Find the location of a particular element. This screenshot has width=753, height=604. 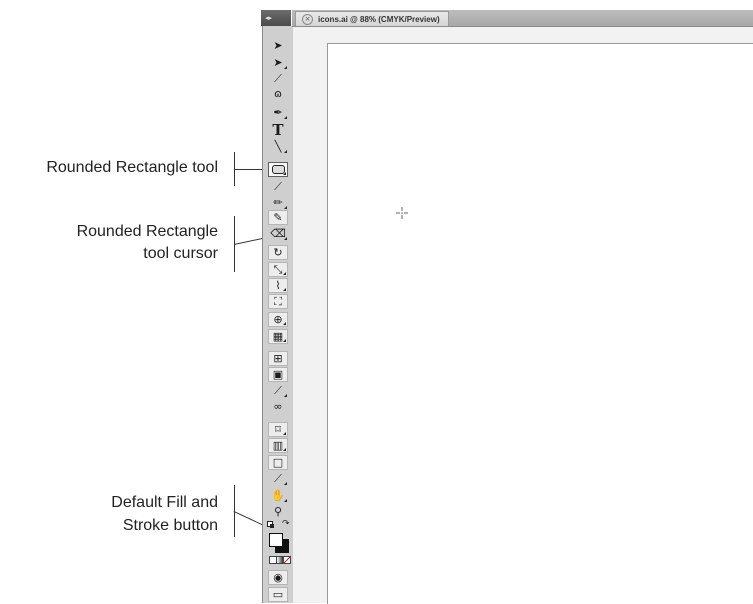

swap-fill-and-stroke-button: ↷ is located at coordinates (286, 524).